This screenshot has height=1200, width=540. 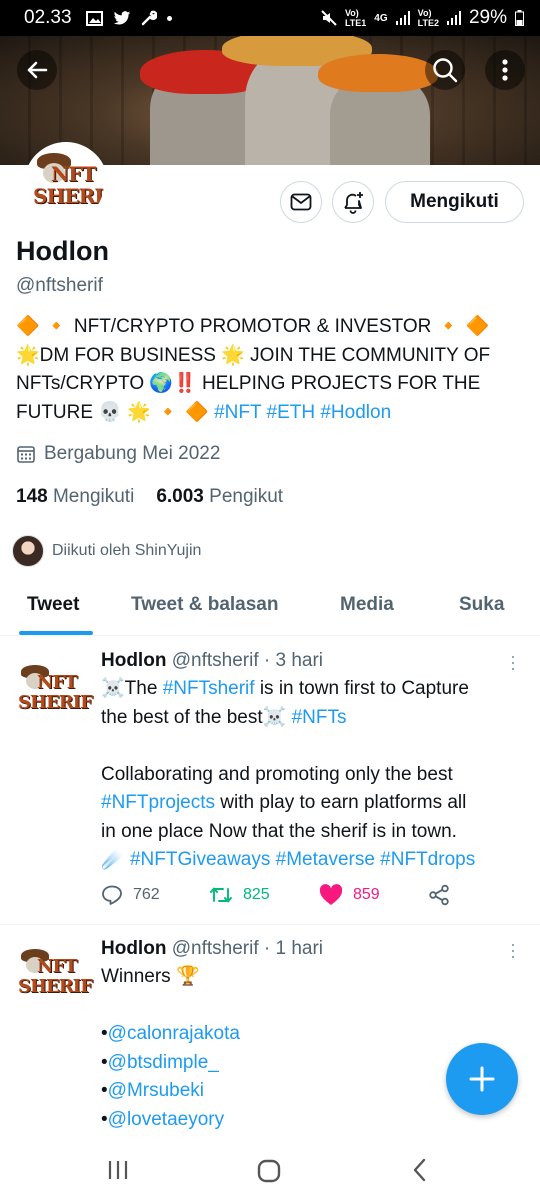 What do you see at coordinates (127, 550) in the screenshot?
I see `followed-by-label: Diikuti oleh ShinYujin` at bounding box center [127, 550].